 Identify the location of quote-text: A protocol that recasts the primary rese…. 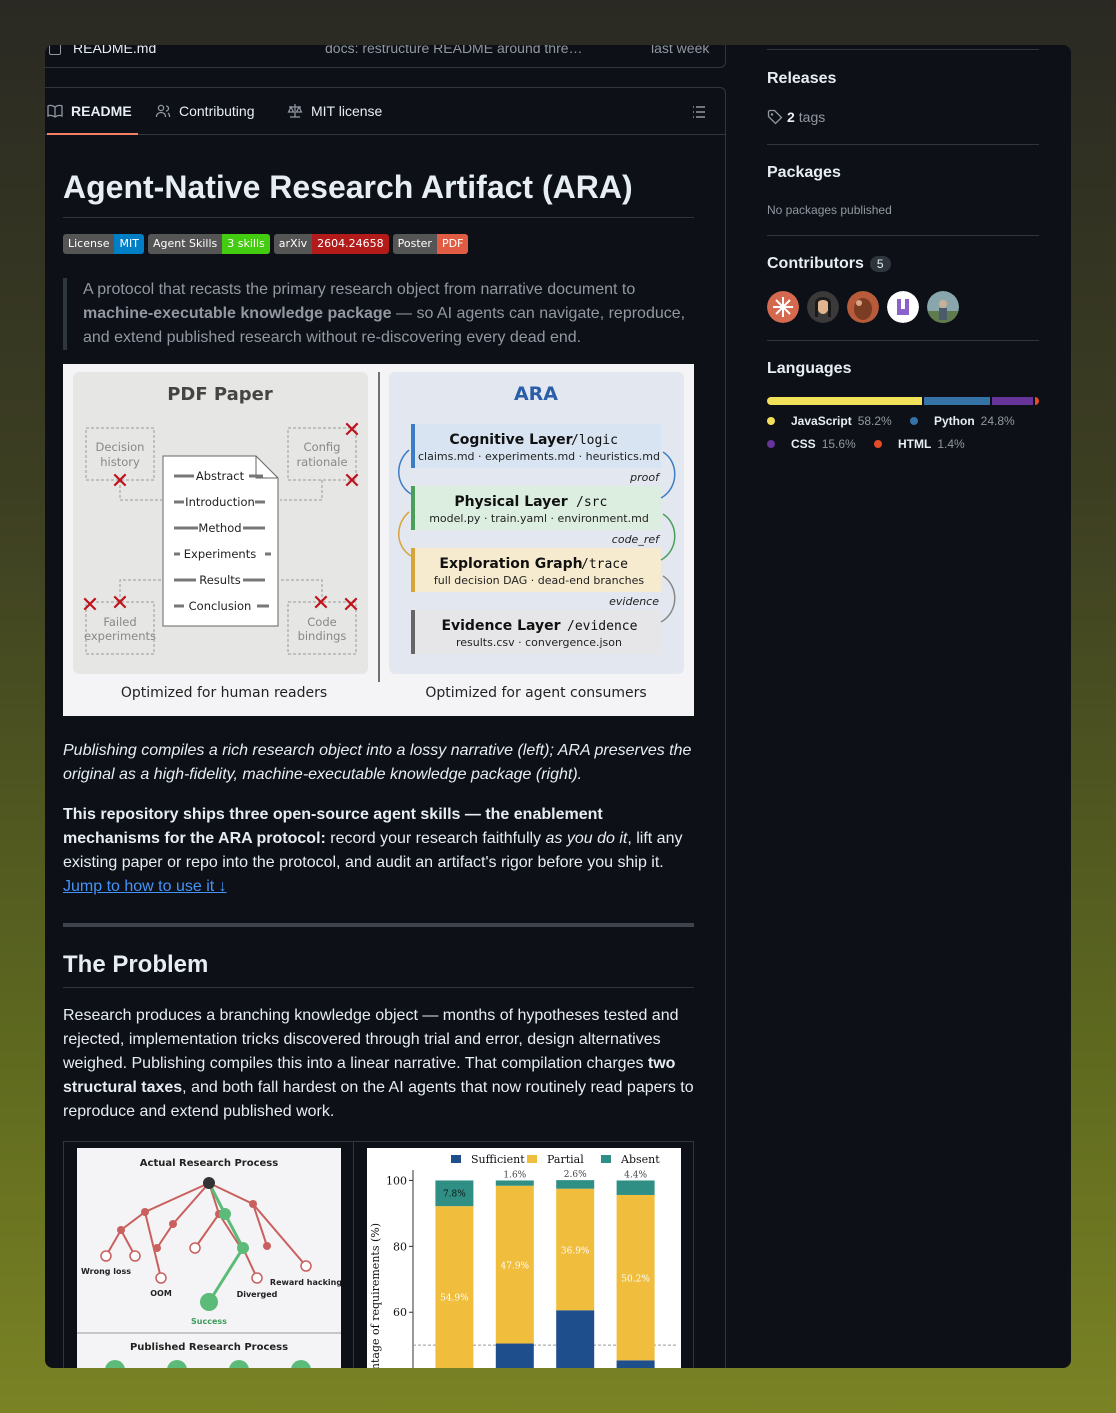
(359, 289).